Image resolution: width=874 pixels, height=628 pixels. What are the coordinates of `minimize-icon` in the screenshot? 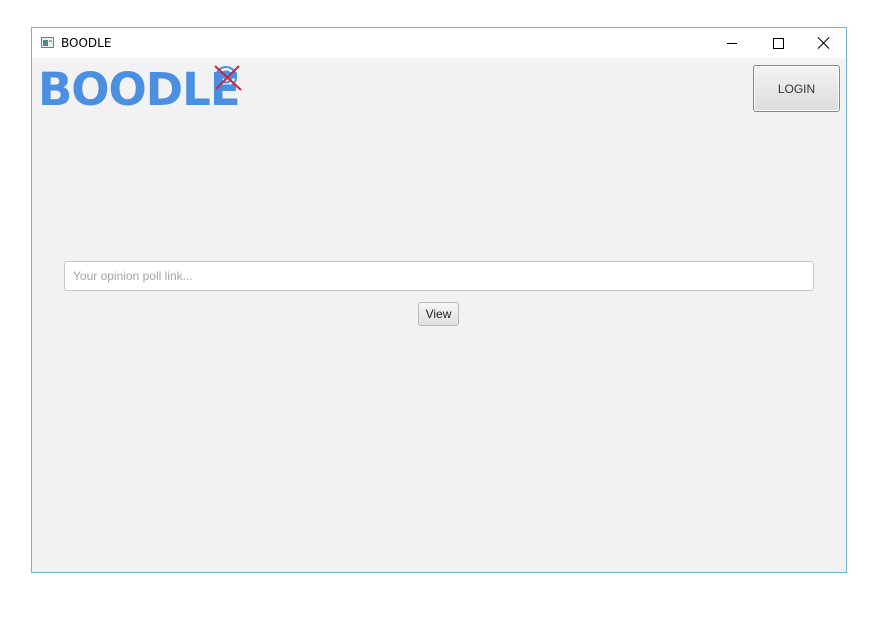 It's located at (732, 43).